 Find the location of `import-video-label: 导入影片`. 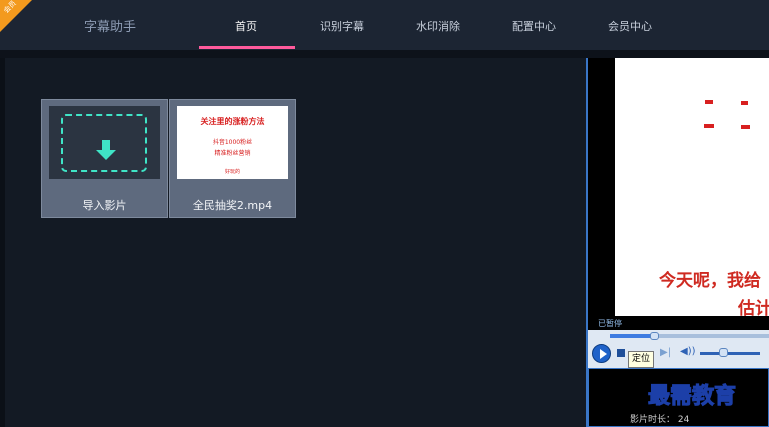

import-video-label: 导入影片 is located at coordinates (104, 205).